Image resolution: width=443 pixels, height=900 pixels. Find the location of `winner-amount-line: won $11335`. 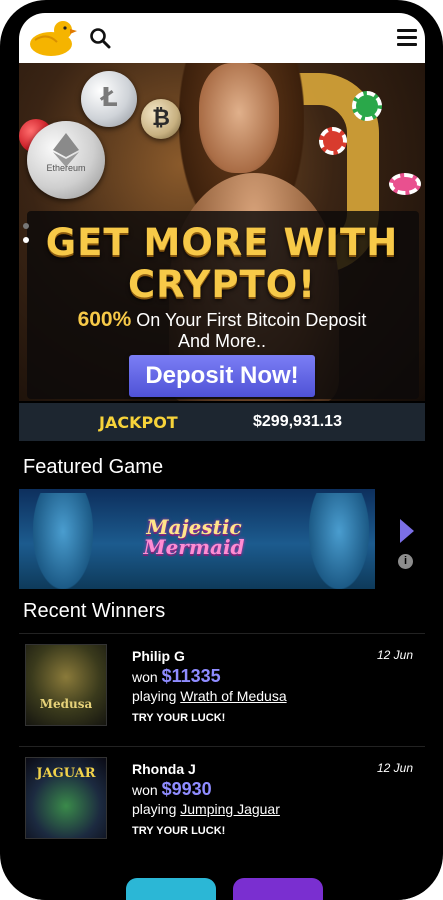

winner-amount-line: won $11335 is located at coordinates (176, 676).